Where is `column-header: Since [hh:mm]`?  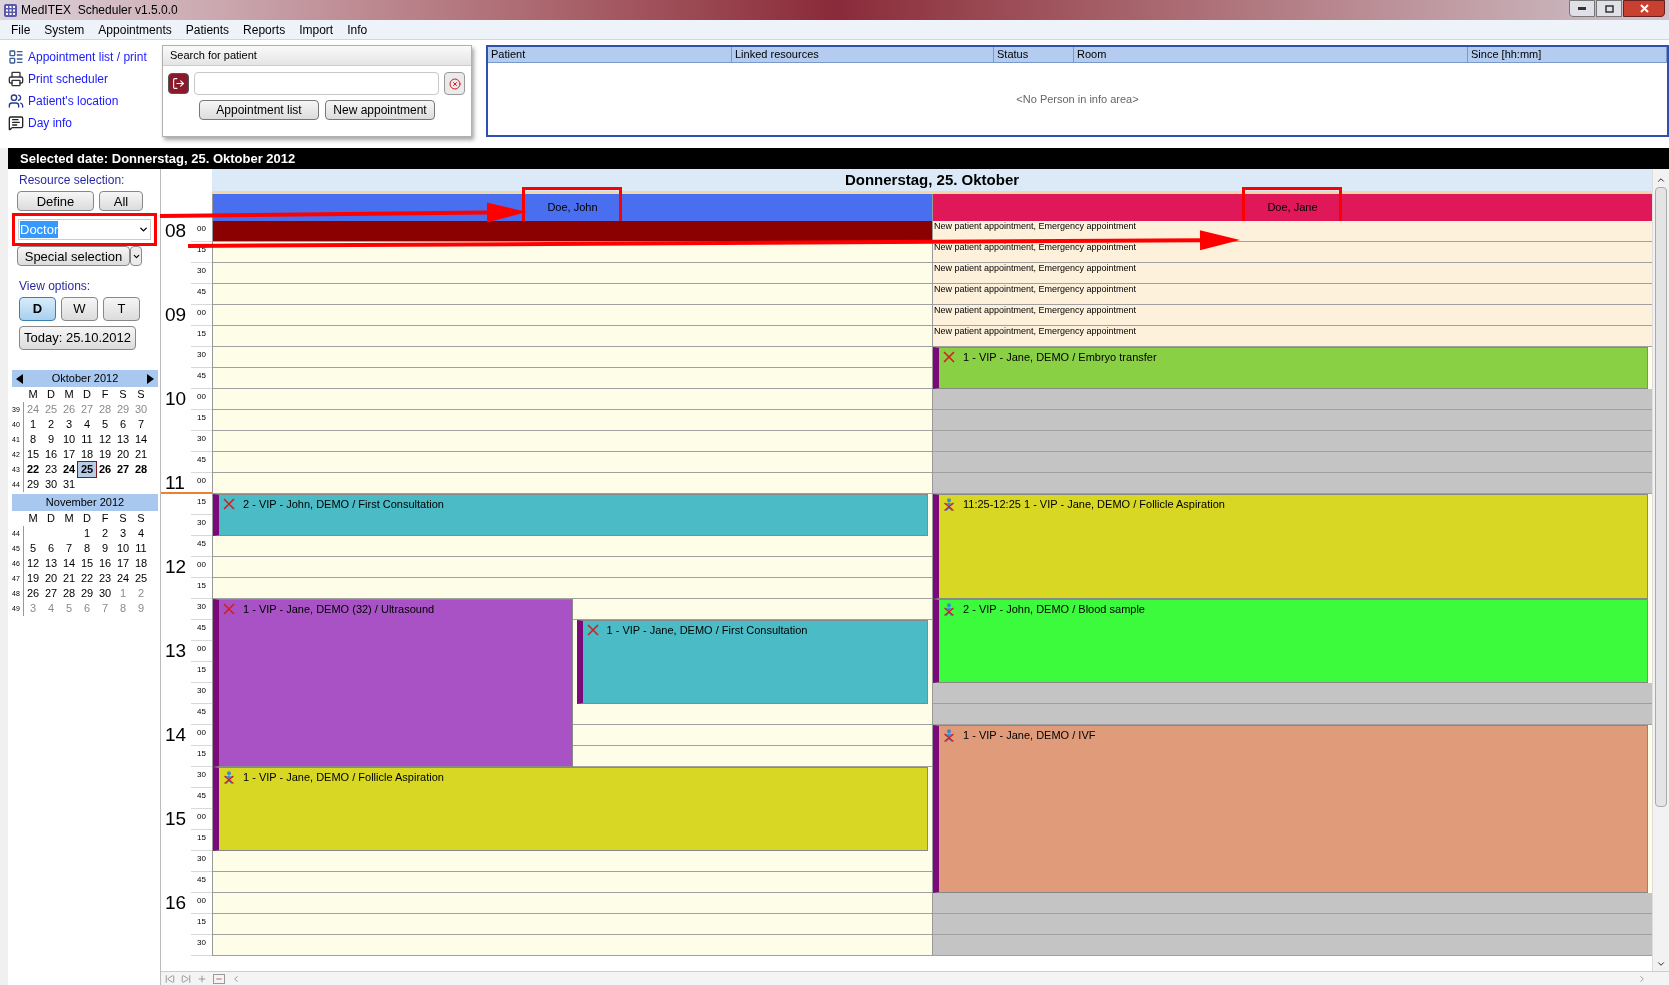
column-header: Since [hh:mm] is located at coordinates (1567, 54).